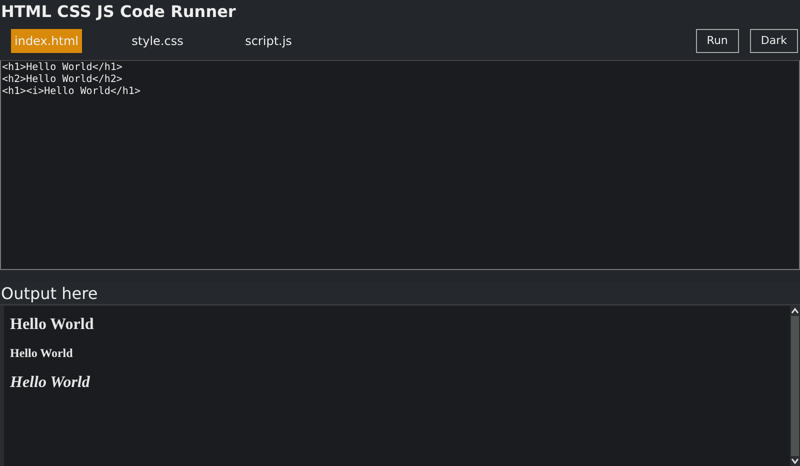 The height and width of the screenshot is (466, 800). Describe the element at coordinates (118, 12) in the screenshot. I see `app-title: HTML CSS JS Code Runner` at that location.